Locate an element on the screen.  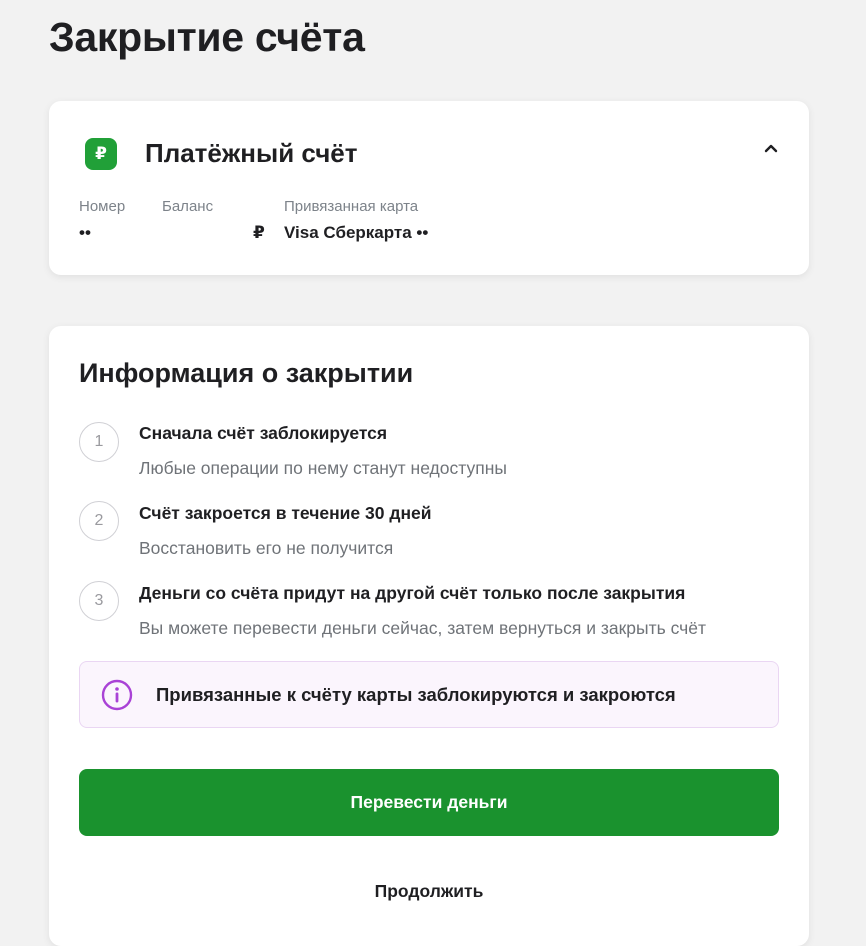
info-icon is located at coordinates (117, 695).